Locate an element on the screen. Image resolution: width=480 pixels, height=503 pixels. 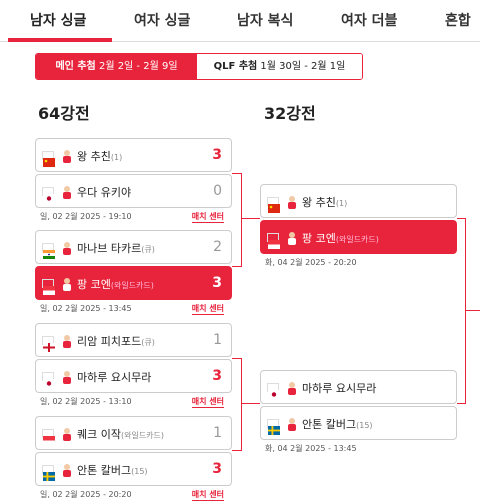
player-name: 안톤 칼버그(15) is located at coordinates (337, 424).